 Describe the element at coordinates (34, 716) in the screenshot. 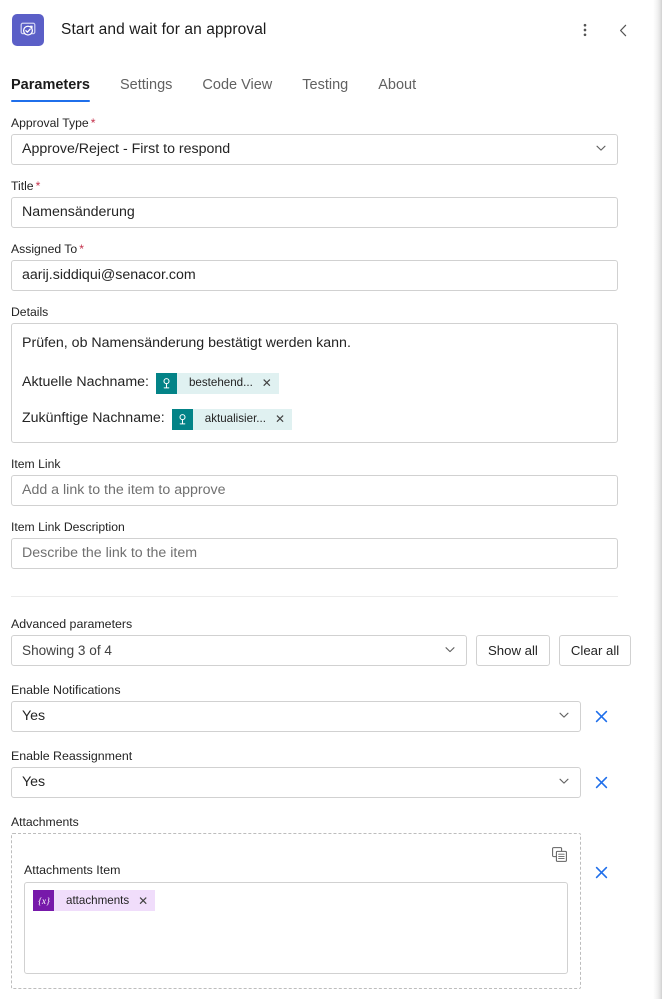

I see `enable-notifications-value: Yes` at that location.